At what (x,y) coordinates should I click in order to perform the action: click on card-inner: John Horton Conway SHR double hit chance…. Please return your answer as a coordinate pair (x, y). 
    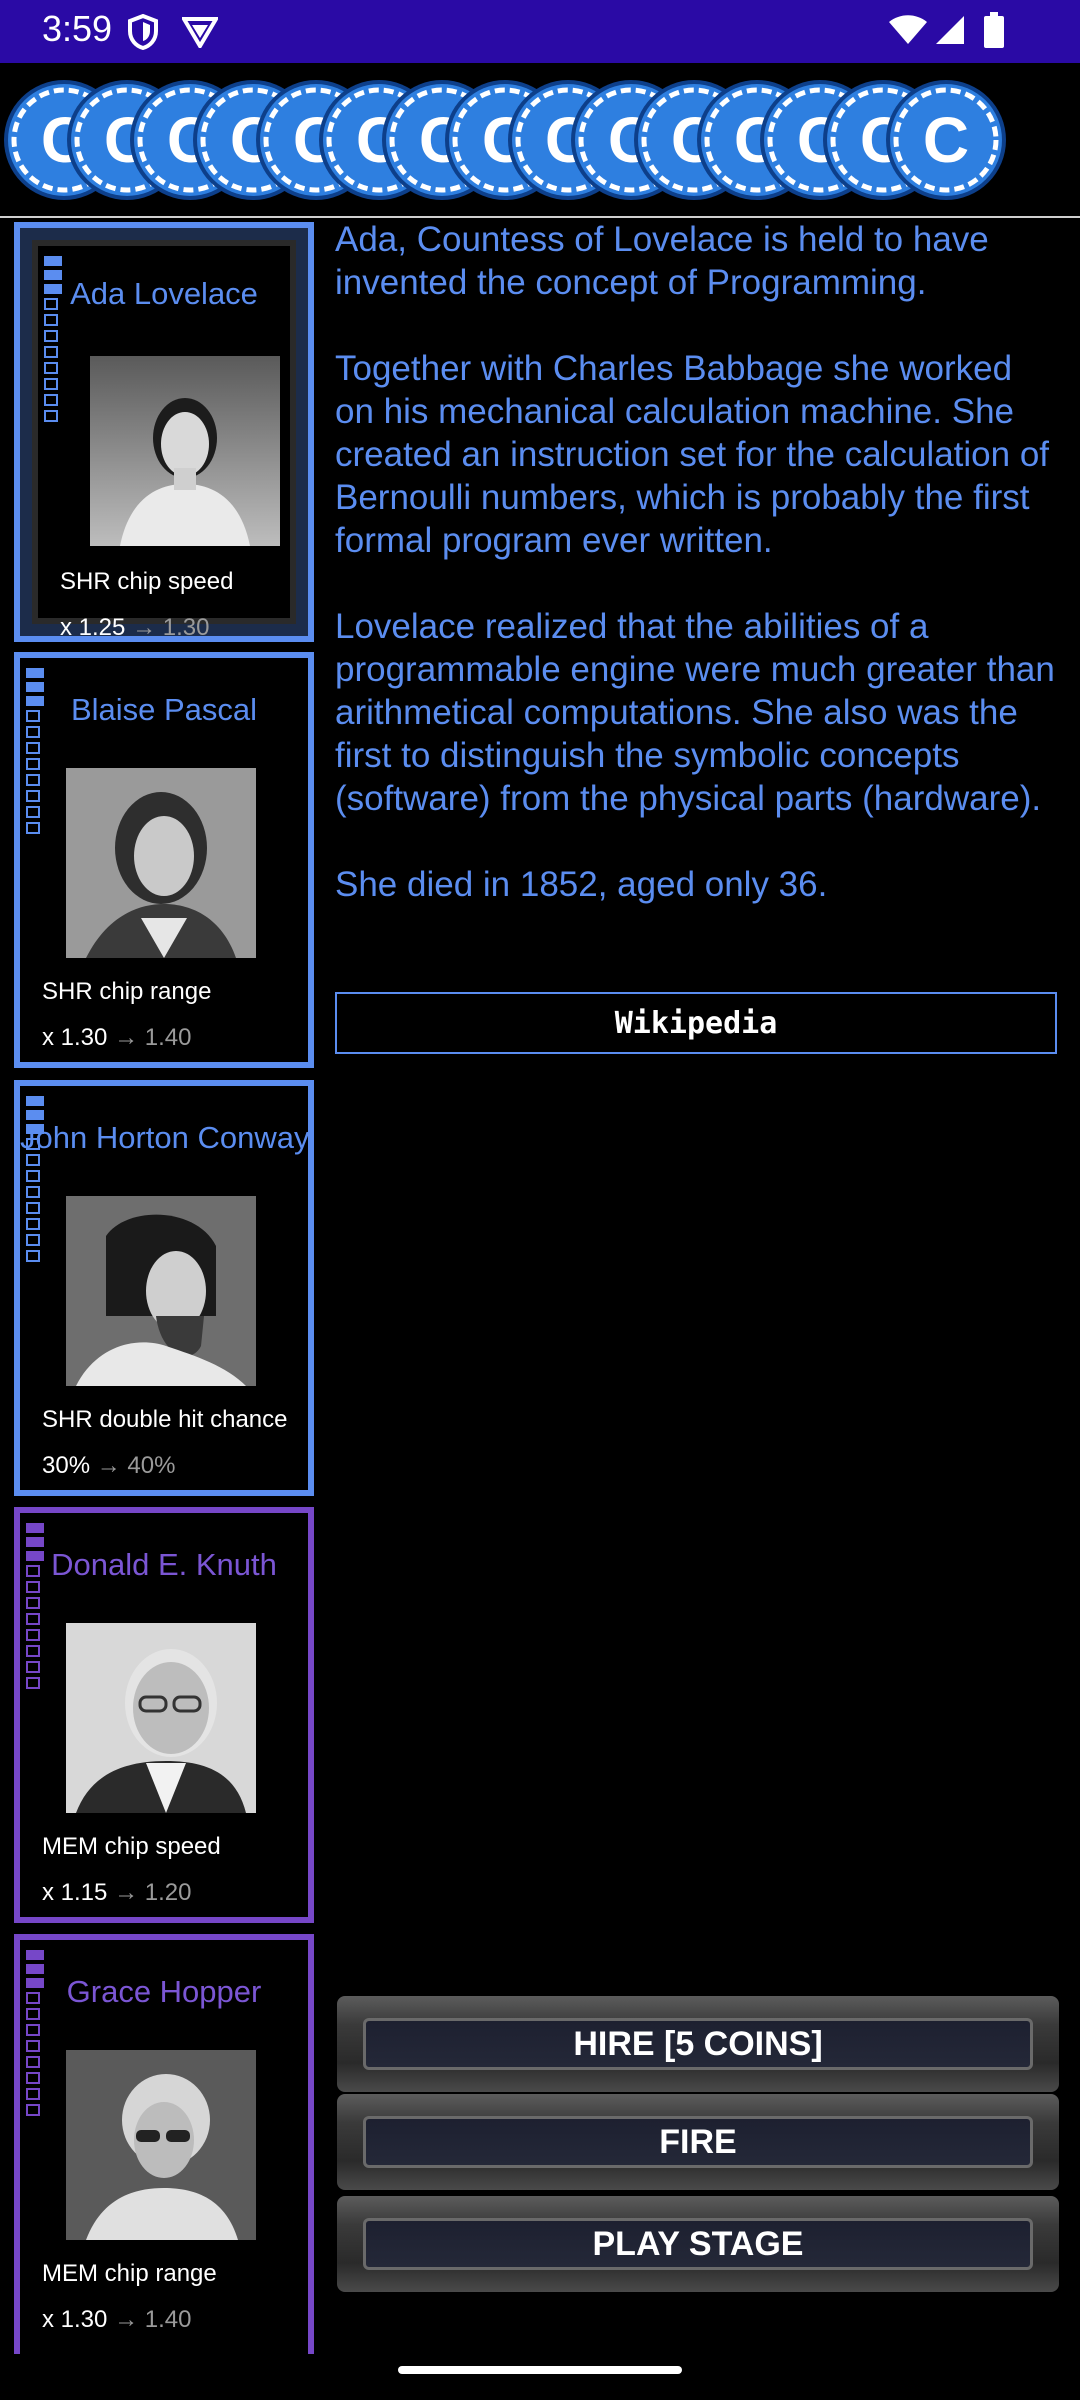
    Looking at the image, I should click on (165, 1288).